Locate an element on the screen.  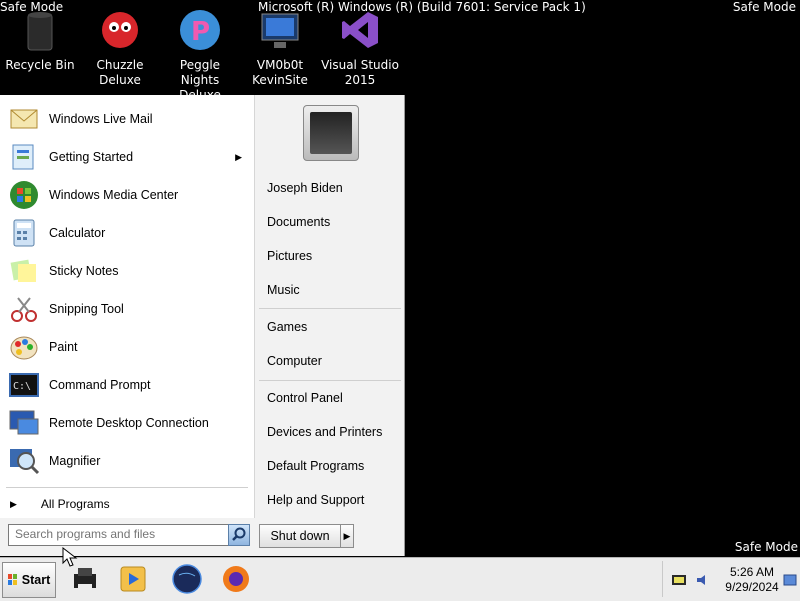
program-label: Remote Desktop Connection is located at coordinates (129, 423).